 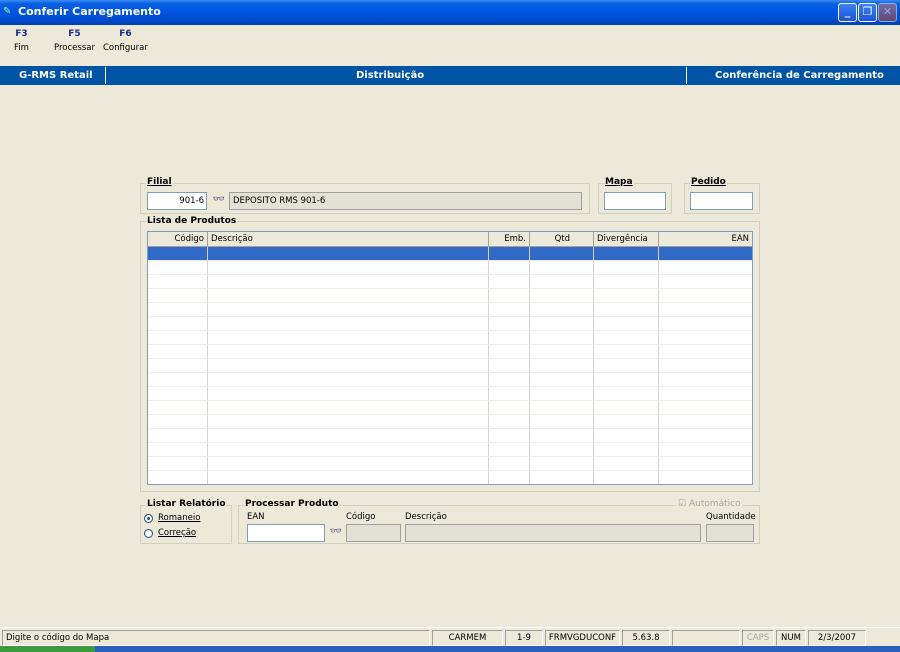 I want to click on relatorio-group, so click(x=186, y=524).